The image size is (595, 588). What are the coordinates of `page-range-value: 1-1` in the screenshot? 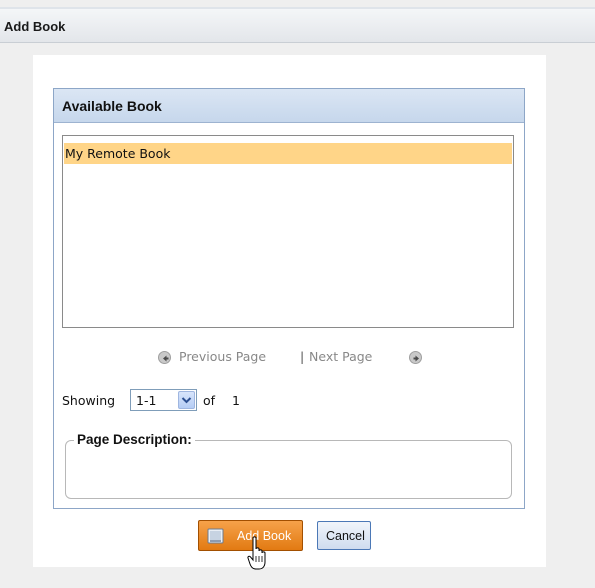 It's located at (146, 400).